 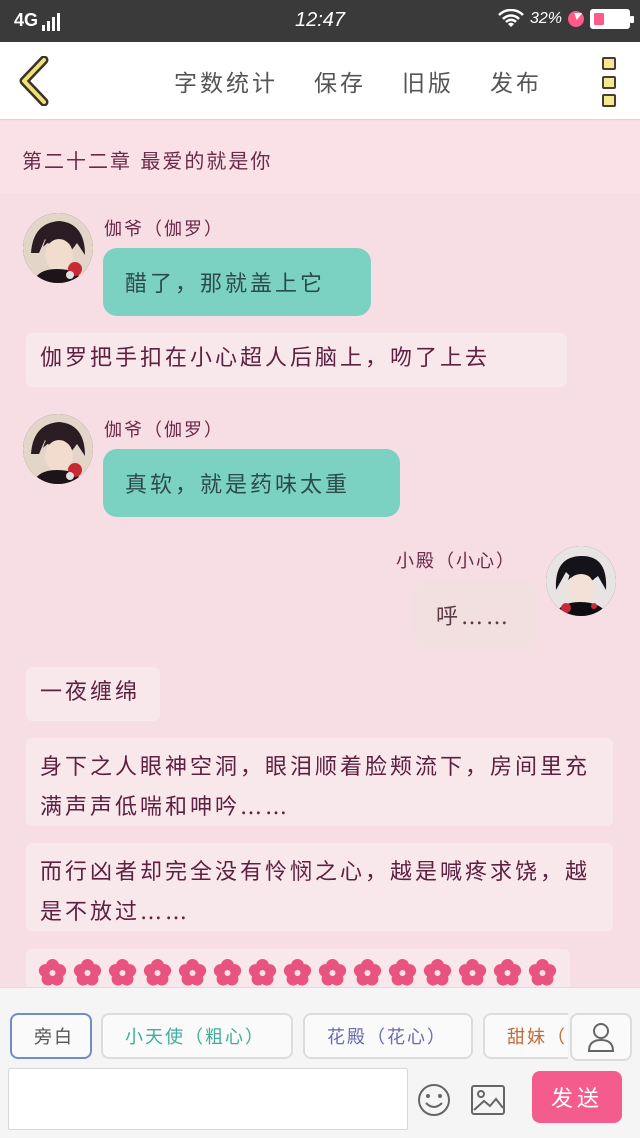 What do you see at coordinates (251, 483) in the screenshot?
I see `chat-bubble: 真软，就是药味太重` at bounding box center [251, 483].